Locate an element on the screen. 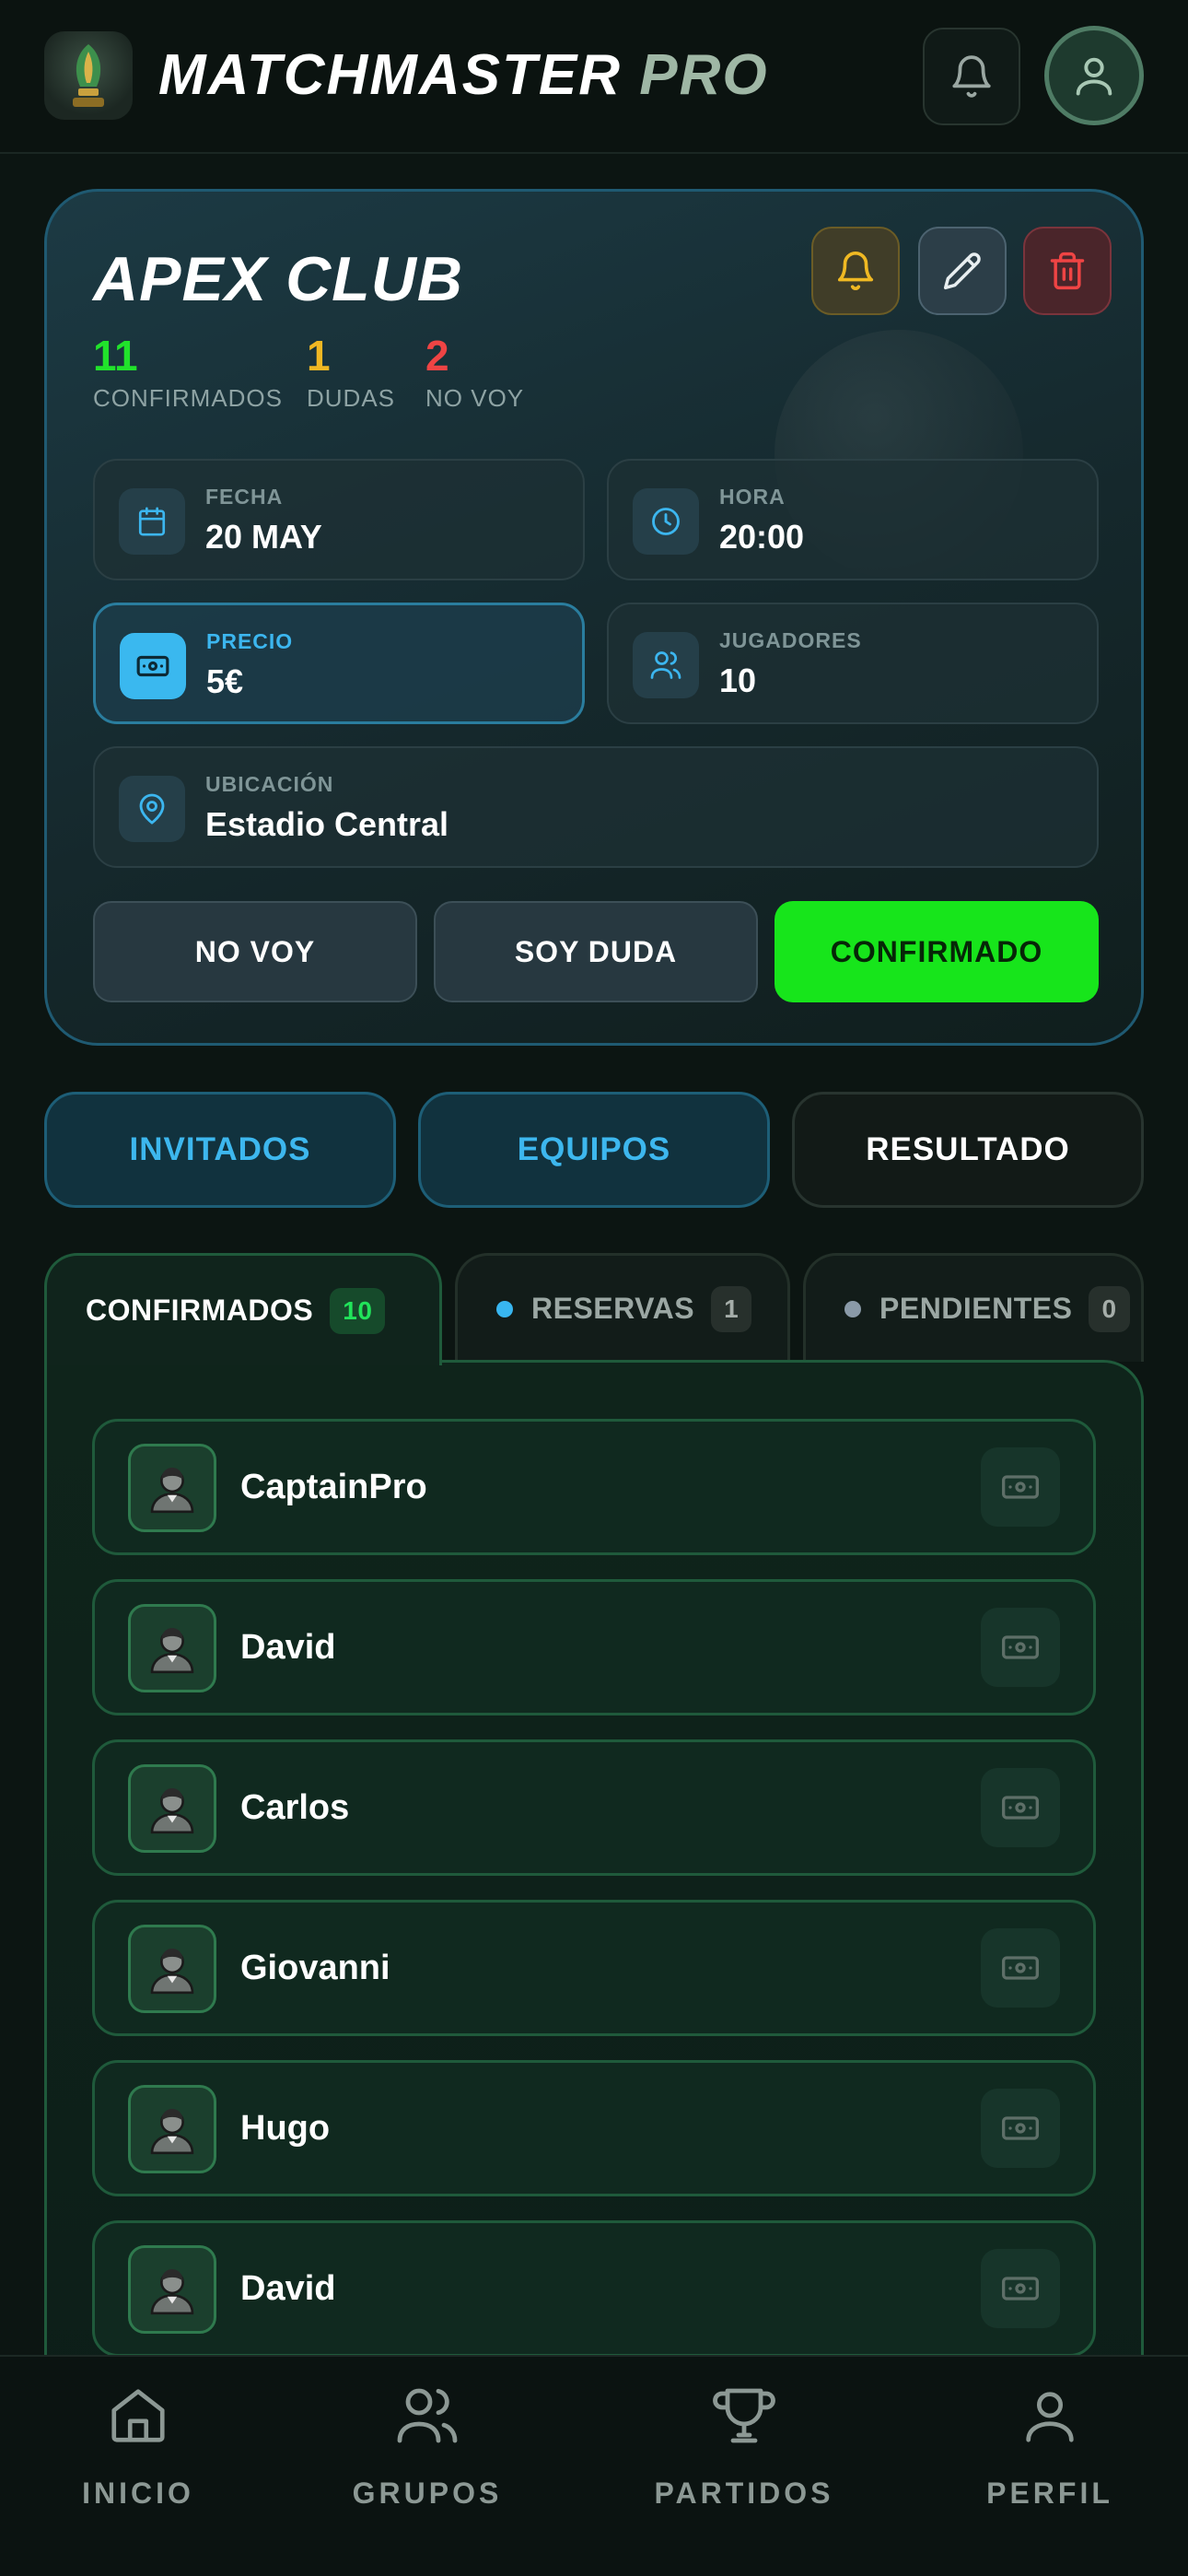  player-name: Hugo is located at coordinates (285, 2128).